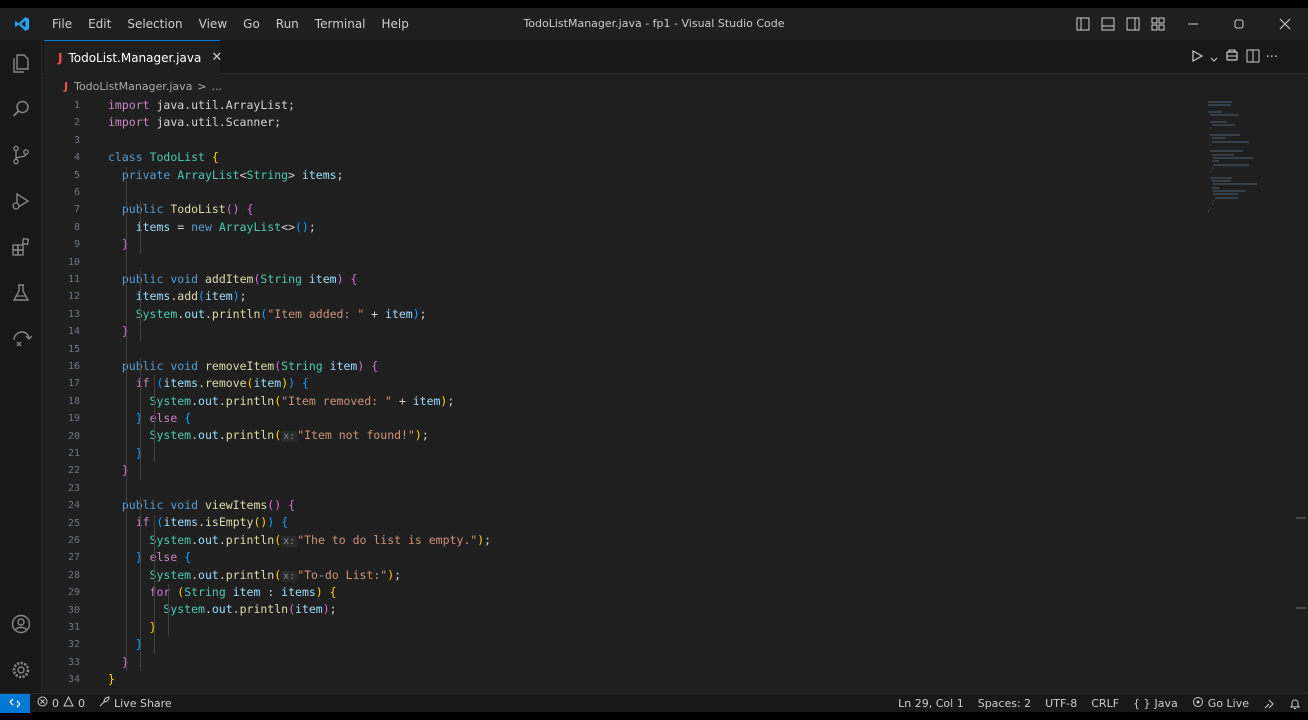  I want to click on extensions-icon, so click(21, 247).